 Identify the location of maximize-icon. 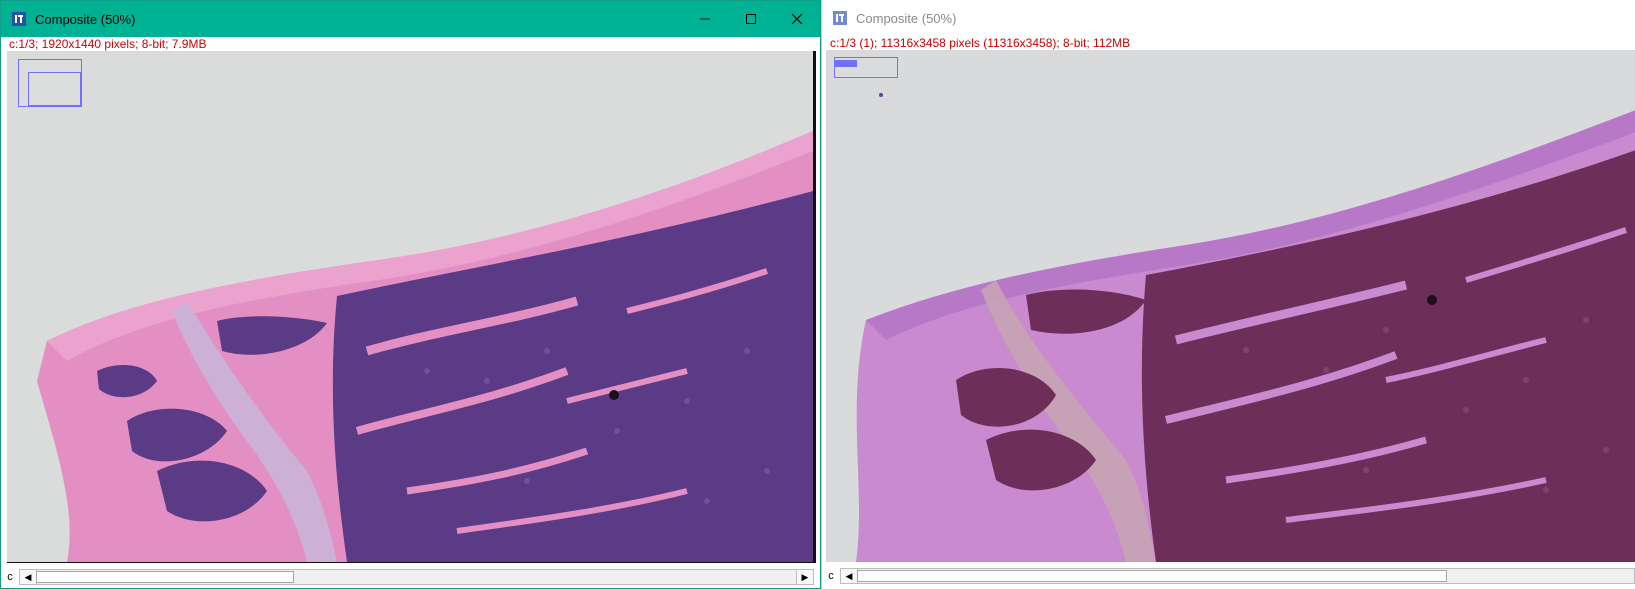
(751, 19).